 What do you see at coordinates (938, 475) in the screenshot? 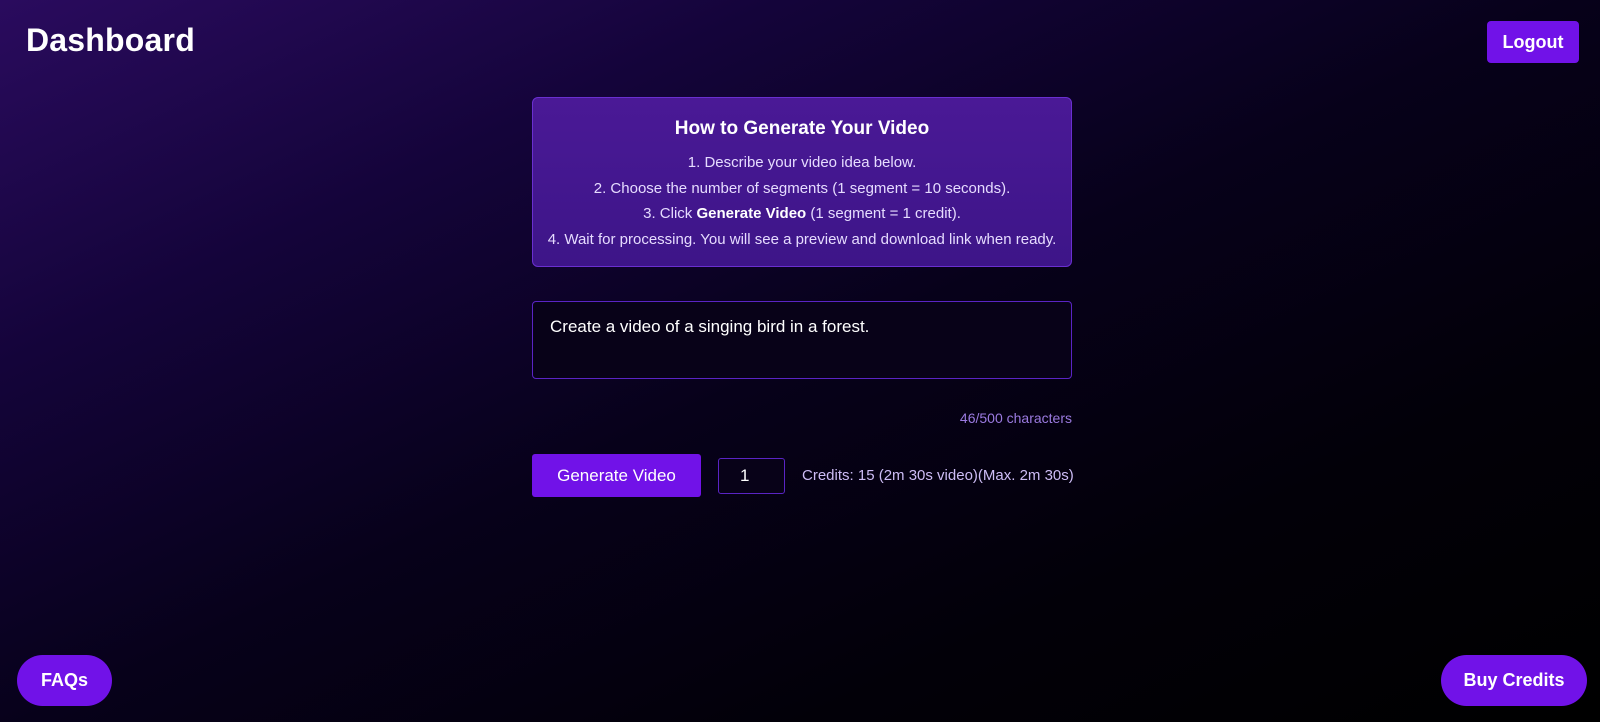
I see `credits-info: Credits: 15 (2m 30s video)(Max. 2m 30s)` at bounding box center [938, 475].